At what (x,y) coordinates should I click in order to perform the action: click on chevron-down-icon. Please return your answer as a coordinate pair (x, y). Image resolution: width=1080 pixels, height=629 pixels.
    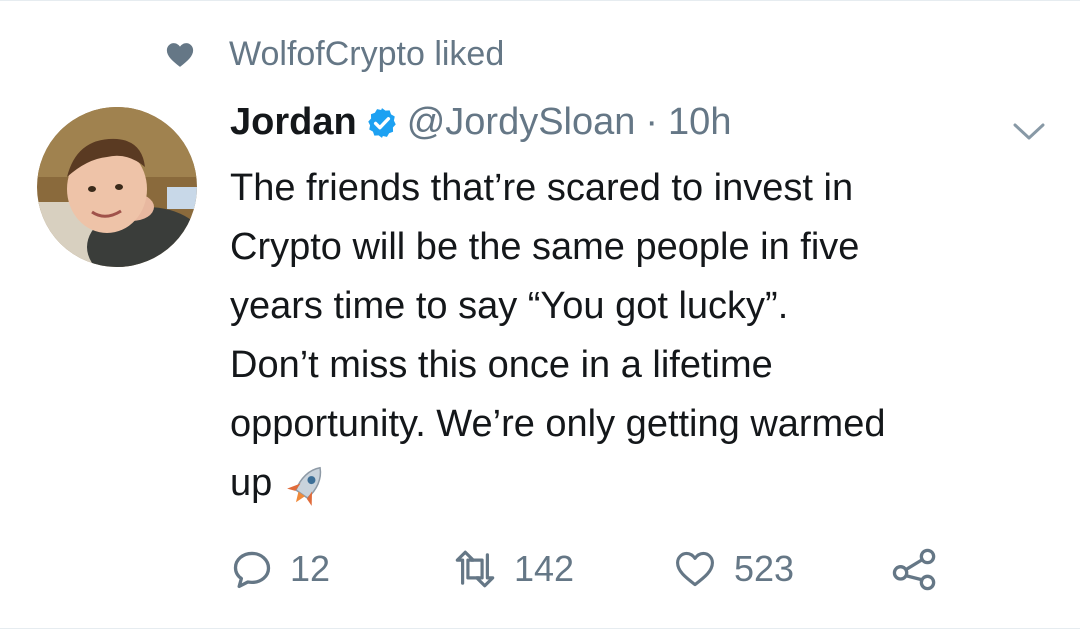
    Looking at the image, I should click on (1029, 131).